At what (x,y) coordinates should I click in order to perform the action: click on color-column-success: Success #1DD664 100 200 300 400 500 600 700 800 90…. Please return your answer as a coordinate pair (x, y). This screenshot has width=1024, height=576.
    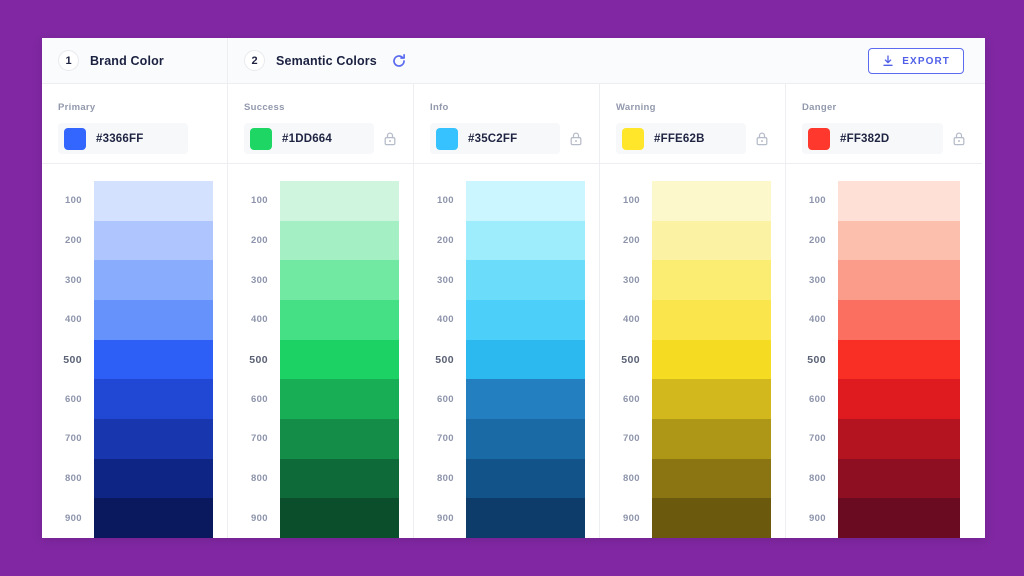
    Looking at the image, I should click on (321, 311).